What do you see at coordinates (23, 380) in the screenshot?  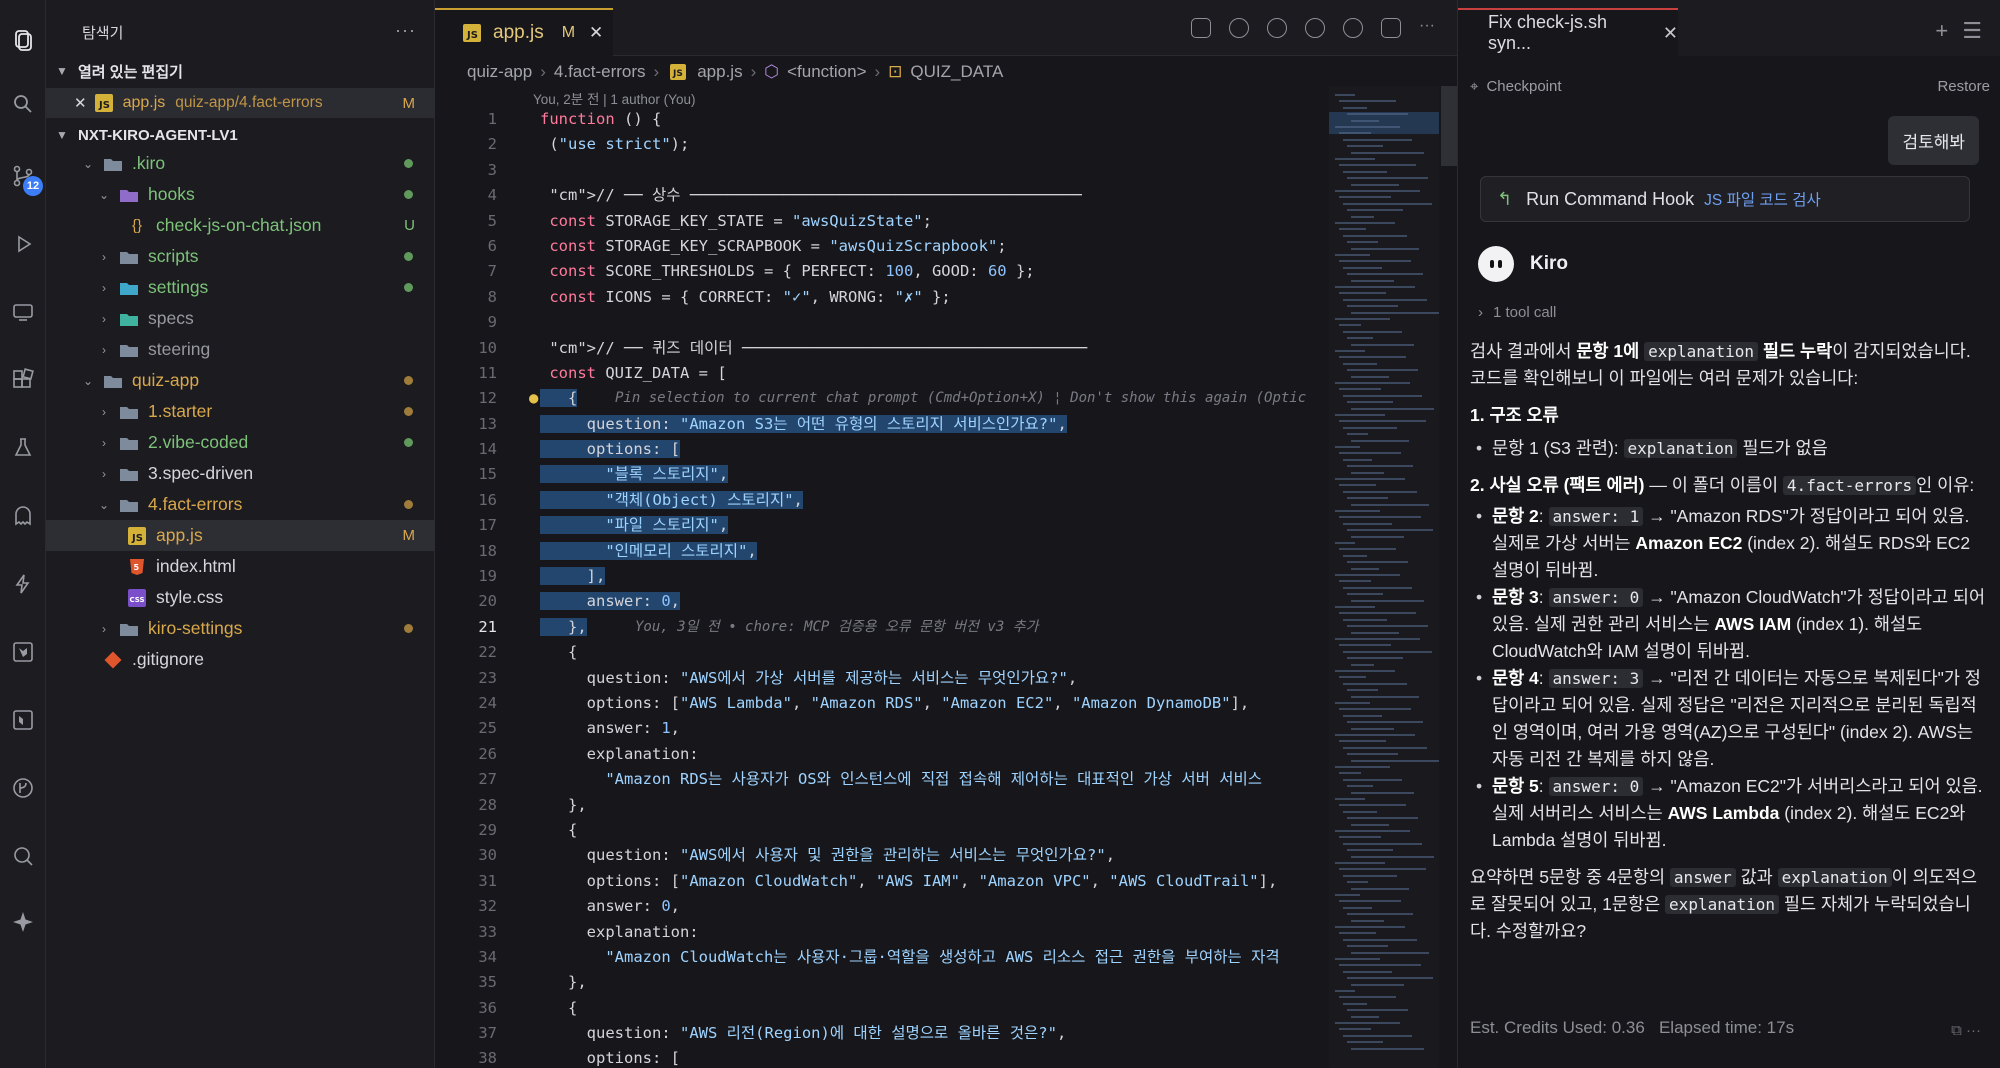 I see `extensions-icon` at bounding box center [23, 380].